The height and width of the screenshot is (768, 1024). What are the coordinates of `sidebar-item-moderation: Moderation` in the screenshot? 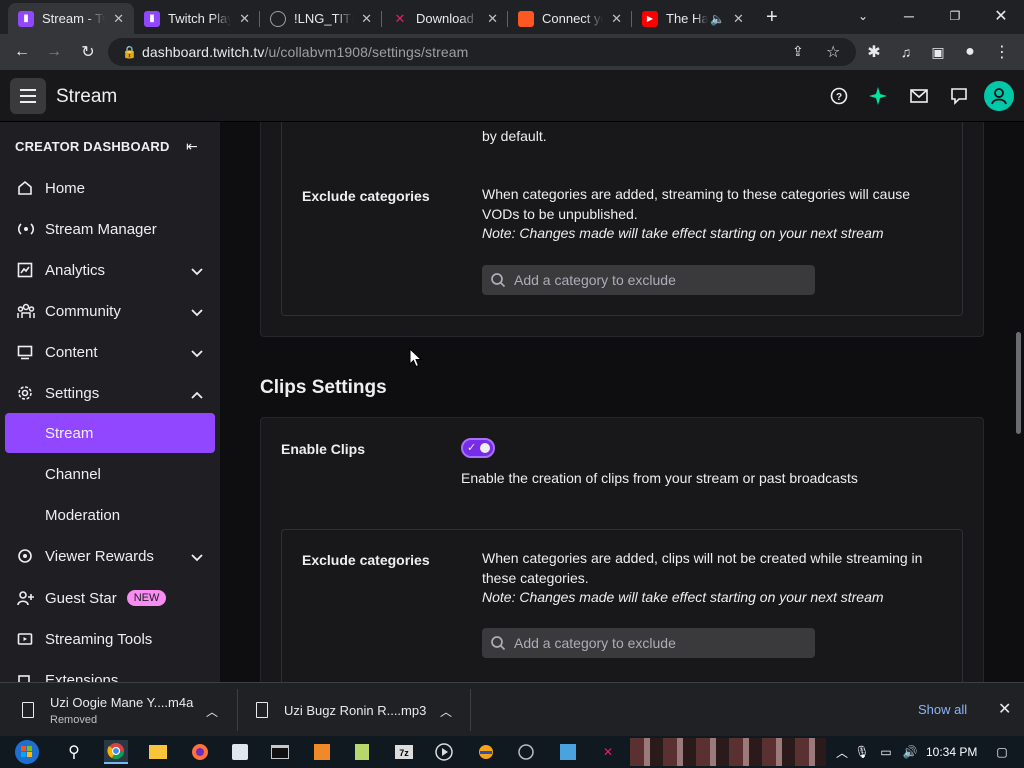 It's located at (110, 515).